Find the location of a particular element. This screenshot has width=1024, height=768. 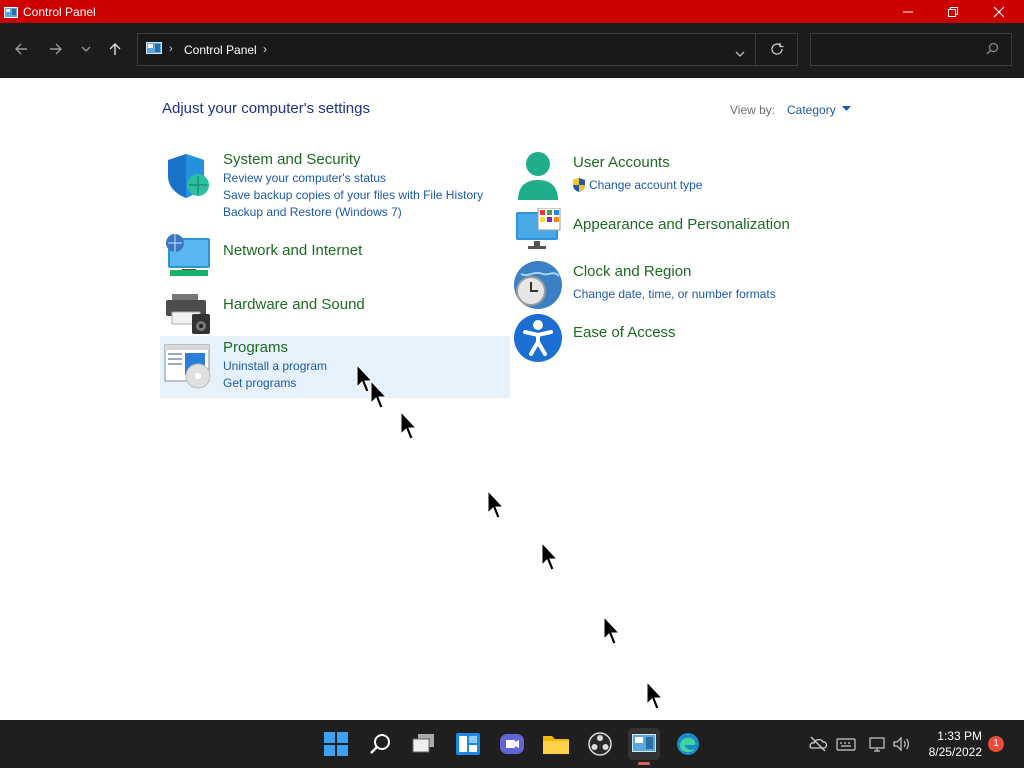

printer-speaker-icon is located at coordinates (188, 314).